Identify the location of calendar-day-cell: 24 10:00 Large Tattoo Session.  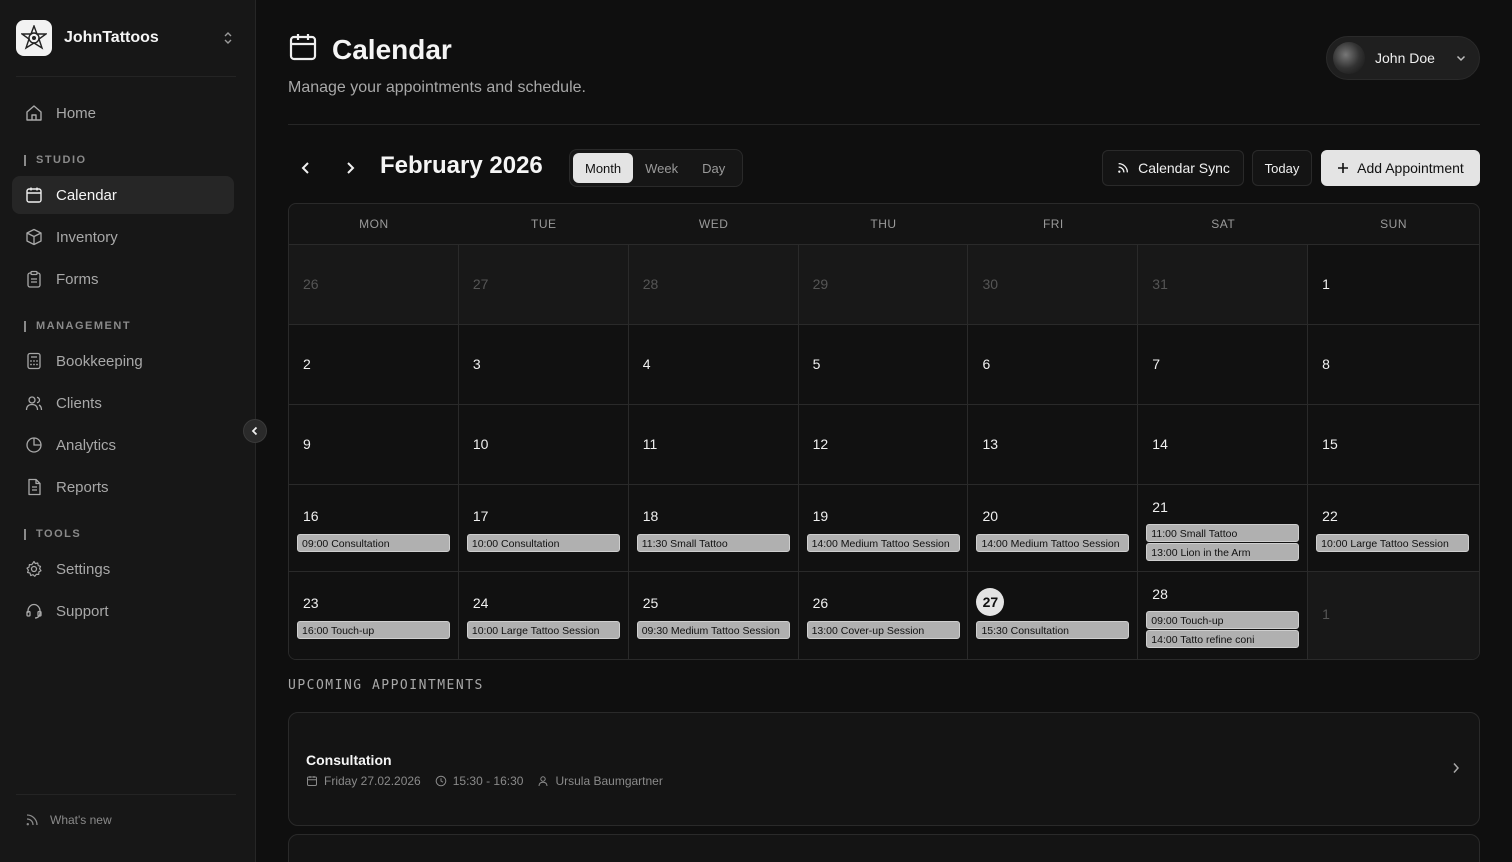
(543, 615).